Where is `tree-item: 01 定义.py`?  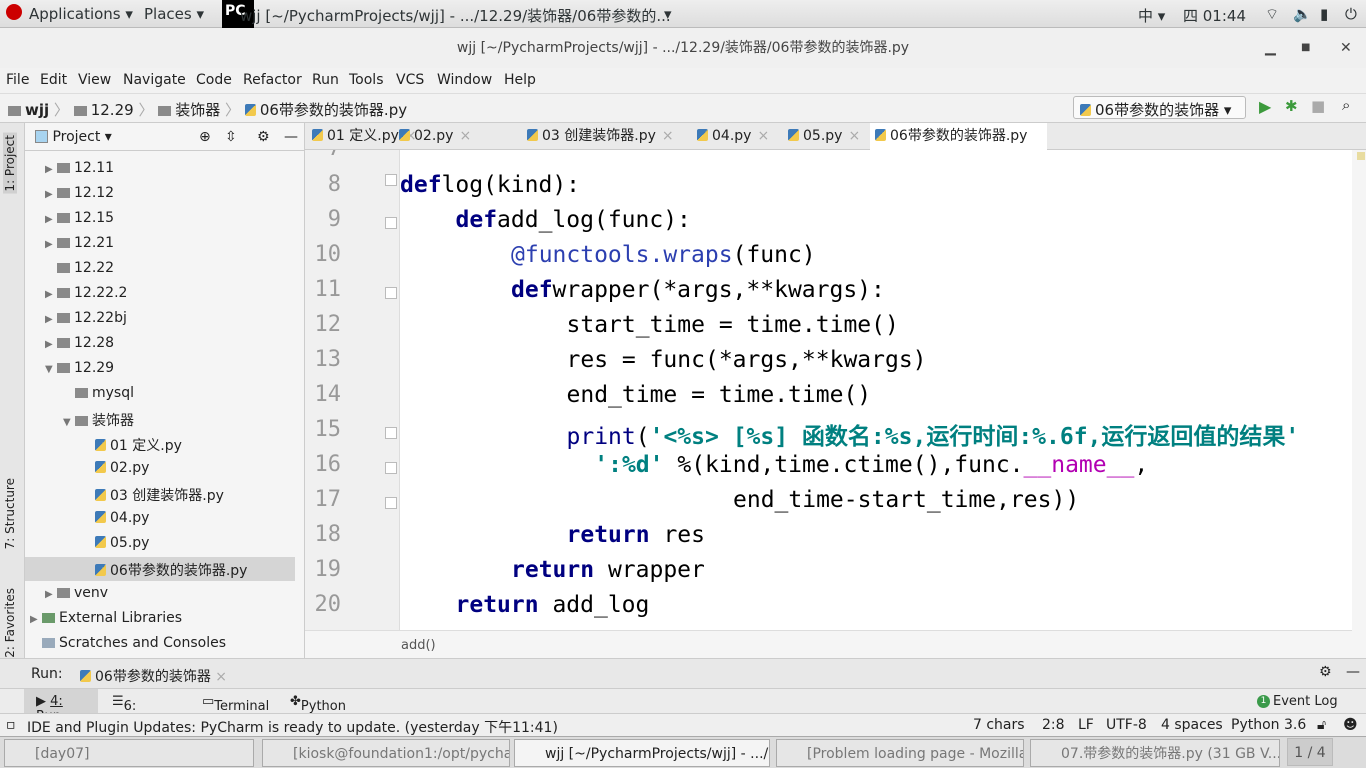
tree-item: 01 定义.py is located at coordinates (132, 445).